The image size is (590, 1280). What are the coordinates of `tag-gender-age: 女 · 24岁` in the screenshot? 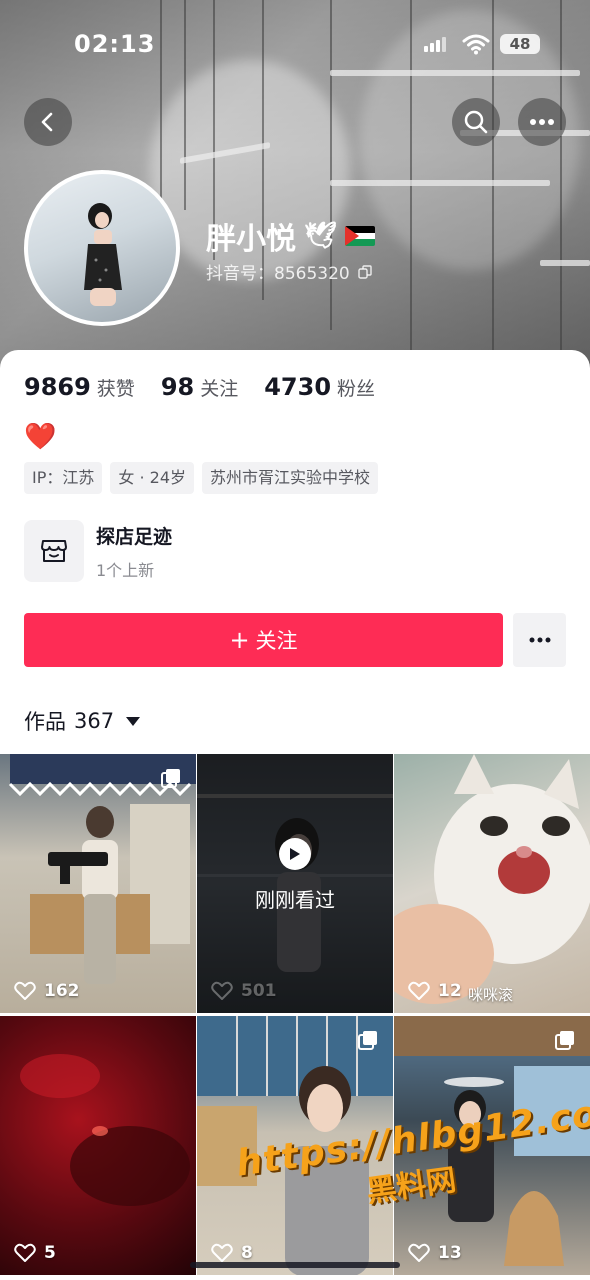 It's located at (152, 478).